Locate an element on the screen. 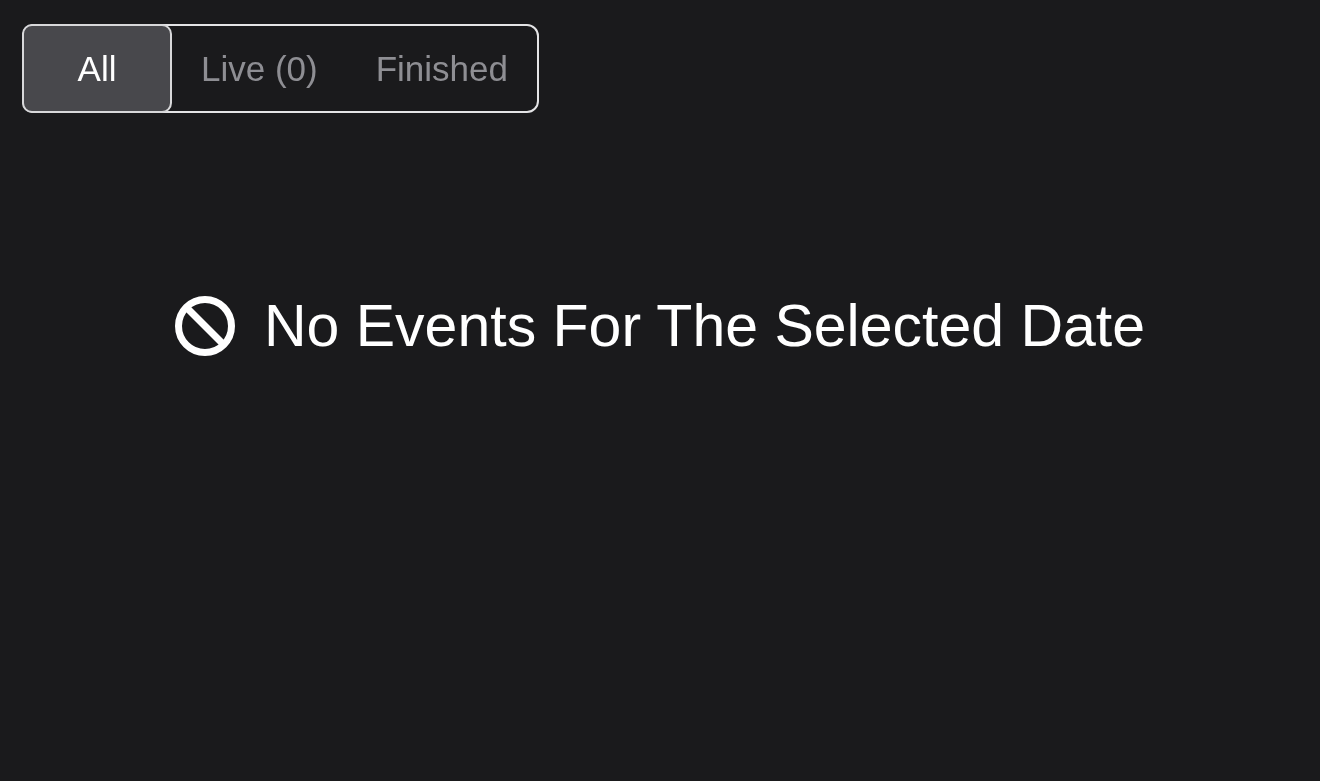 This screenshot has height=781, width=1320. filter-tab: Finished is located at coordinates (441, 68).